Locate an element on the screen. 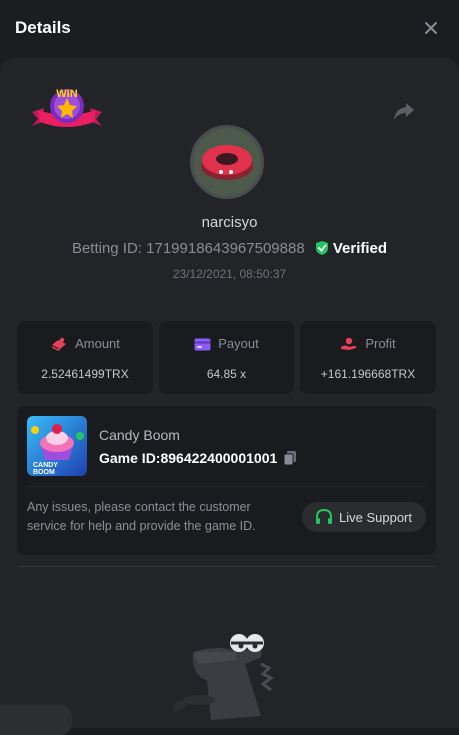 This screenshot has height=735, width=459. amount-card: Amount 2.52461499TRX is located at coordinates (85, 357).